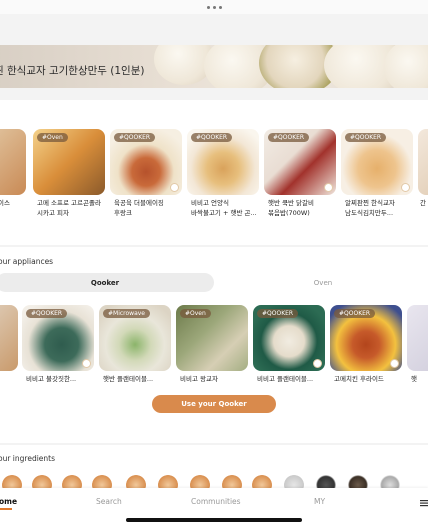 This screenshot has height=528, width=428. Describe the element at coordinates (107, 282) in the screenshot. I see `tab-qooker: Qooker` at that location.